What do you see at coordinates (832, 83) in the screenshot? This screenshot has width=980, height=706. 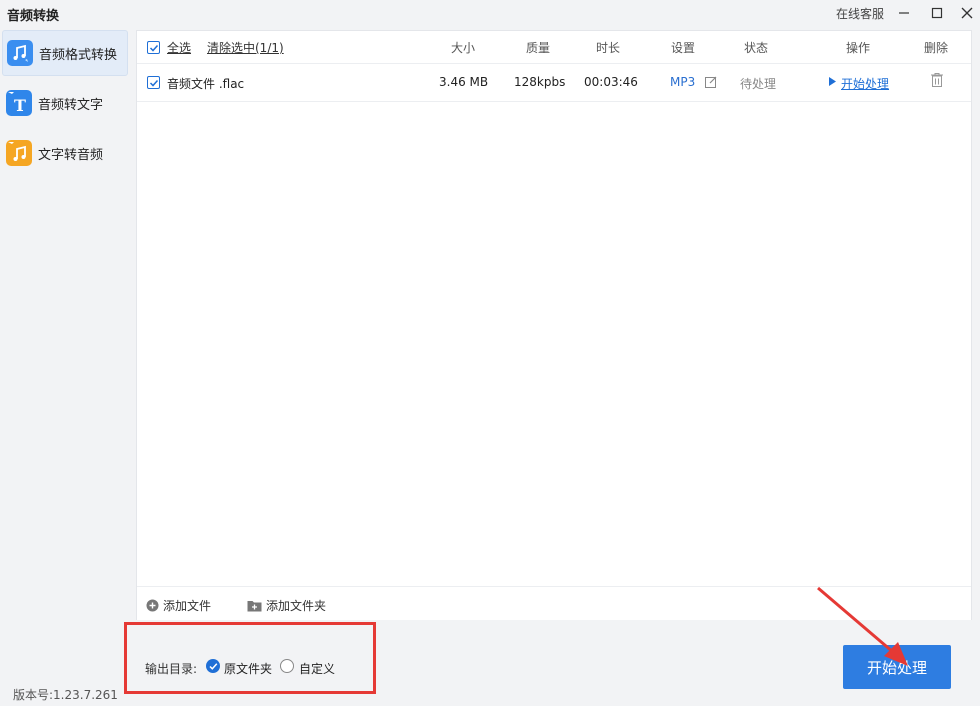 I see `play-icon` at bounding box center [832, 83].